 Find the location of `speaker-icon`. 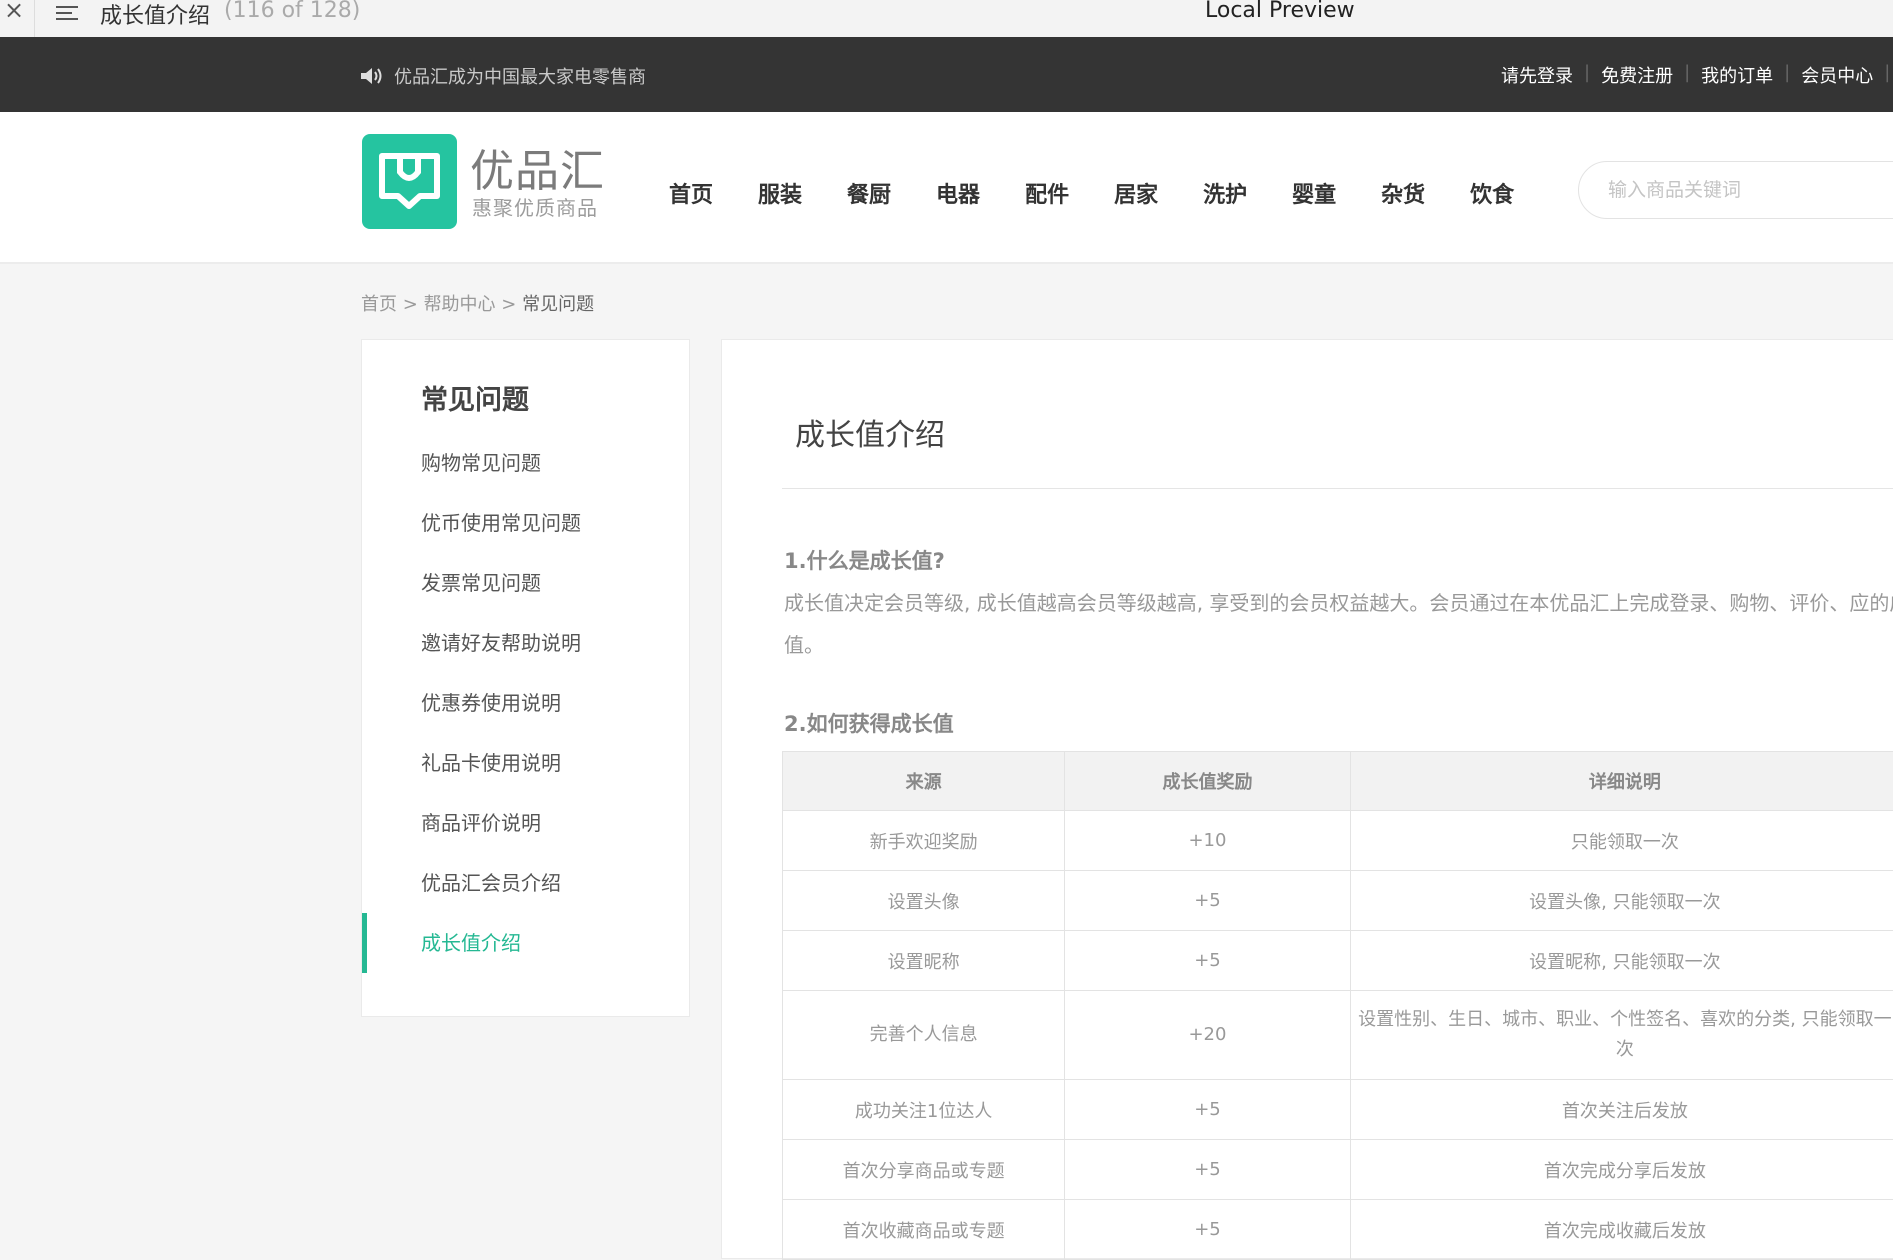

speaker-icon is located at coordinates (373, 76).